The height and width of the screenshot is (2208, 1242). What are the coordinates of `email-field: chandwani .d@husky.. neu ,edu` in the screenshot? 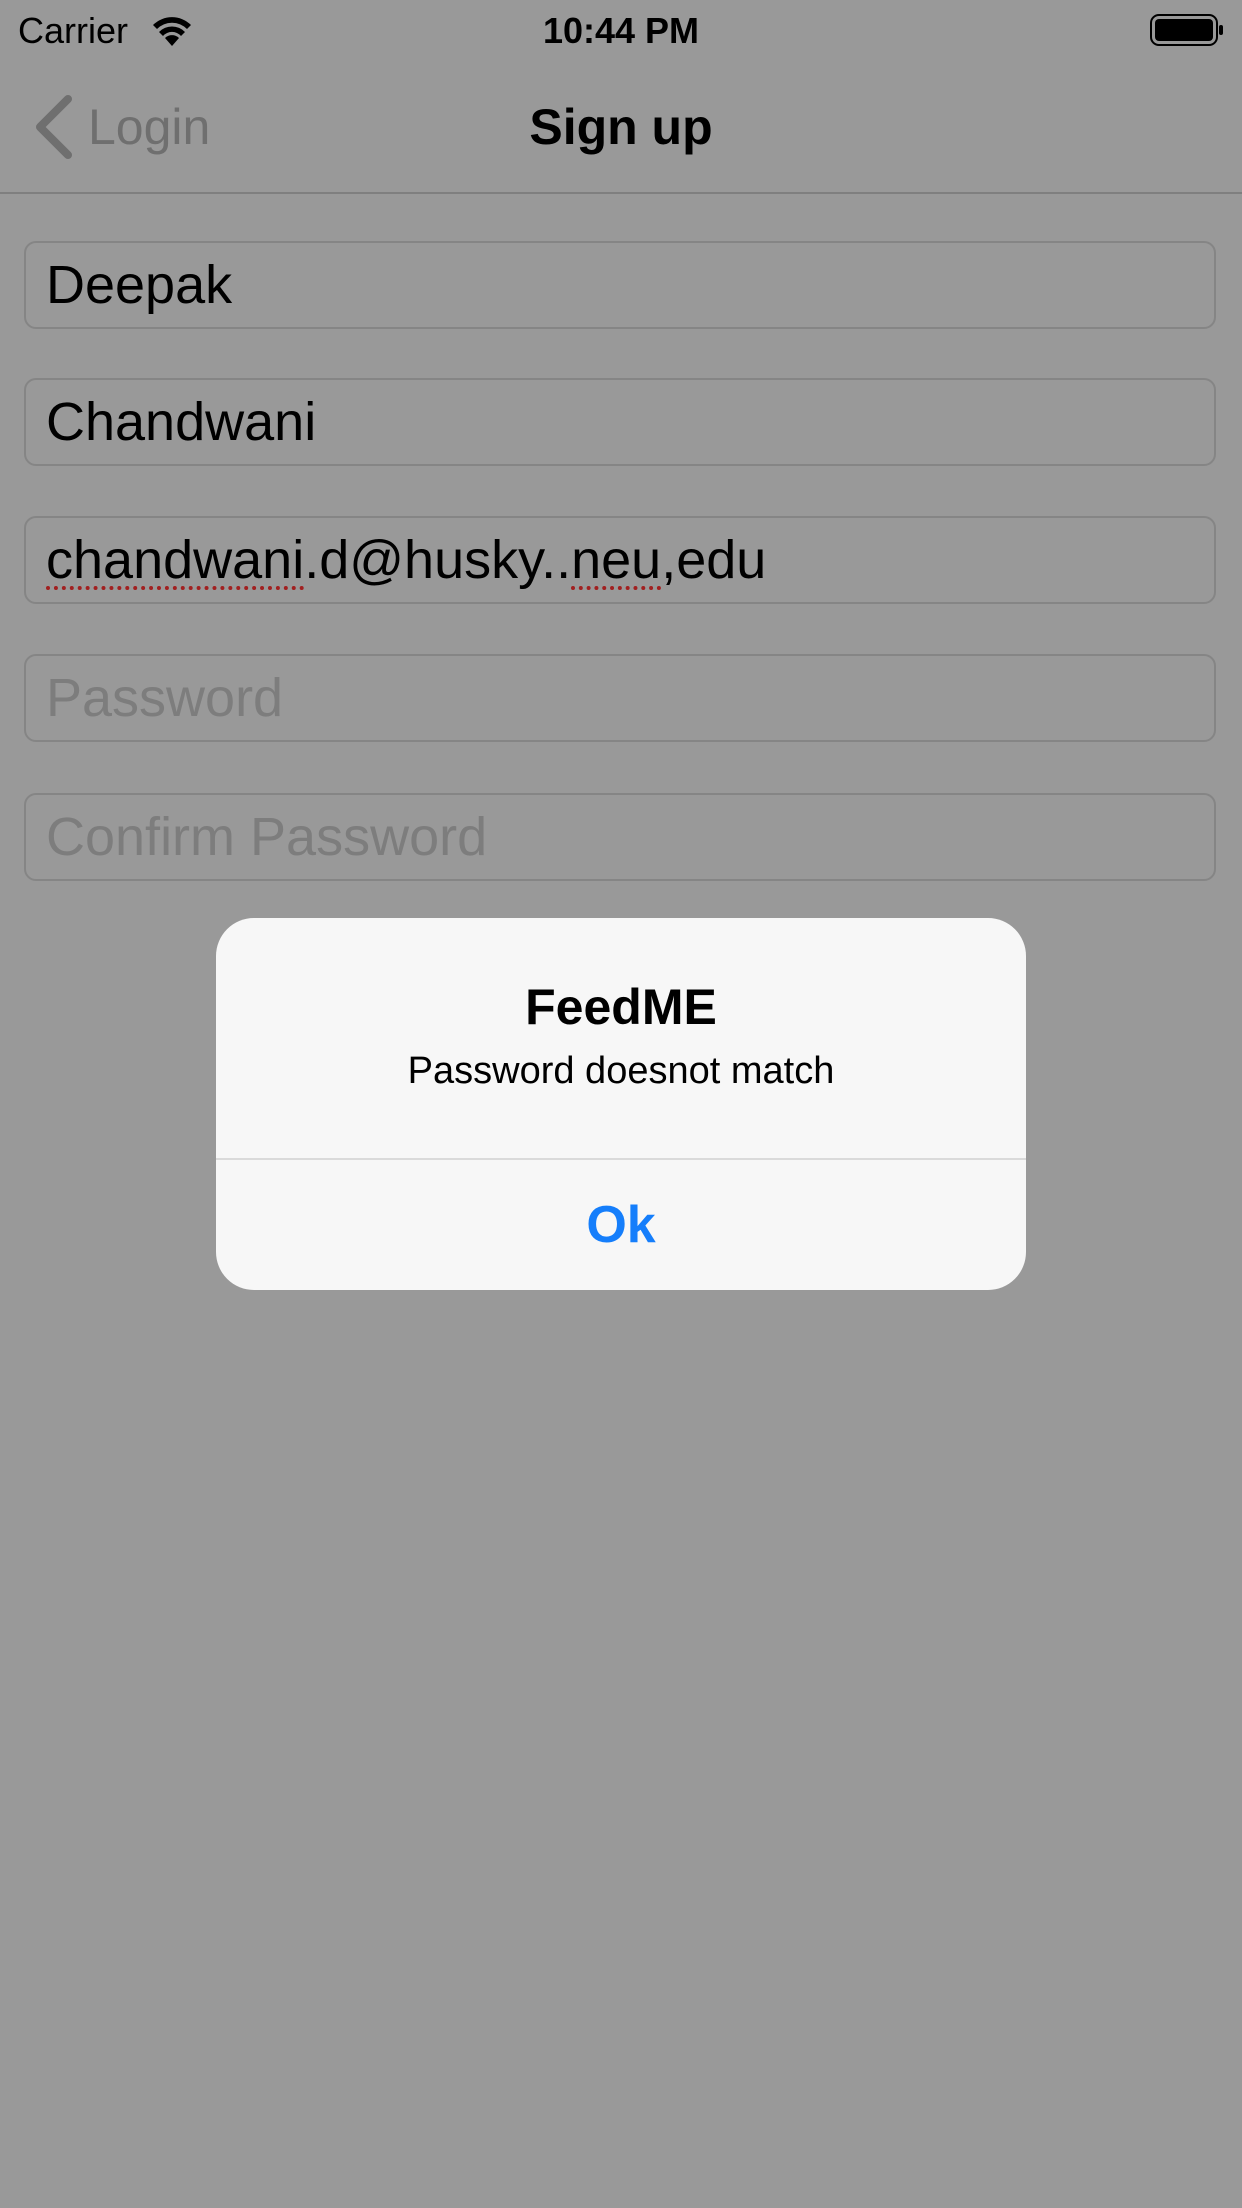 It's located at (620, 560).